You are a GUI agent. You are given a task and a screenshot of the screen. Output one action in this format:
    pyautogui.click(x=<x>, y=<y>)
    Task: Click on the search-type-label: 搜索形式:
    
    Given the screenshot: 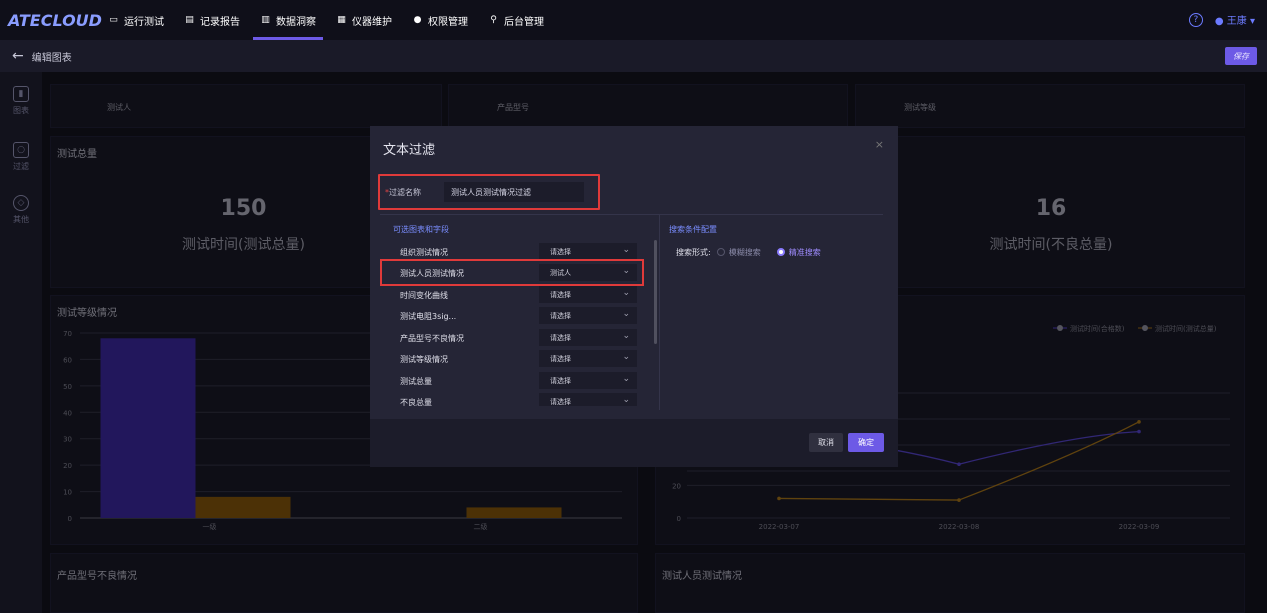 What is the action you would take?
    pyautogui.click(x=693, y=252)
    